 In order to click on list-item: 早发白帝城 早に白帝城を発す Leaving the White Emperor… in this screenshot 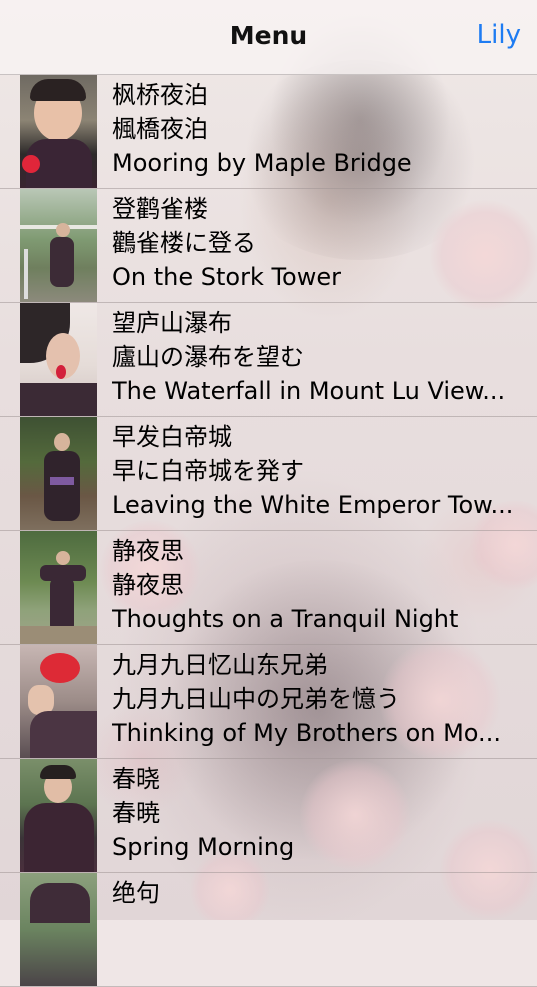, I will do `click(268, 474)`.